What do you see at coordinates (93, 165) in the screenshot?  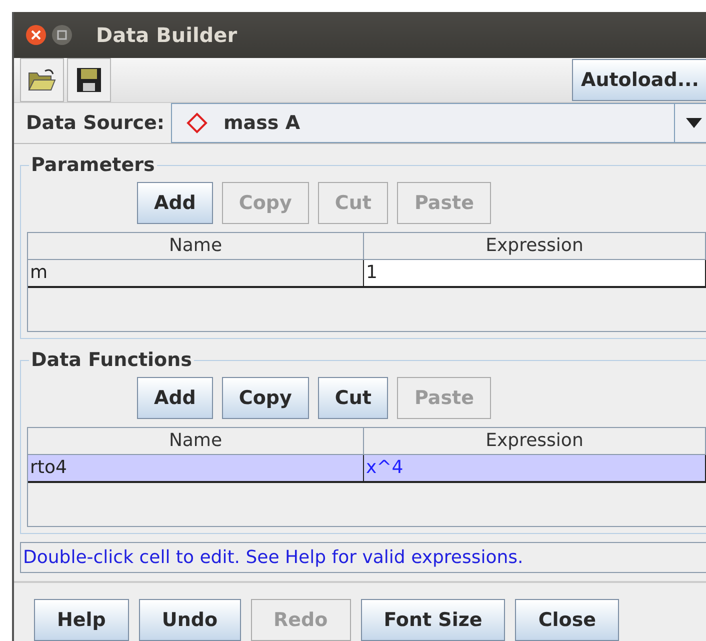 I see `panel-title: Parameters` at bounding box center [93, 165].